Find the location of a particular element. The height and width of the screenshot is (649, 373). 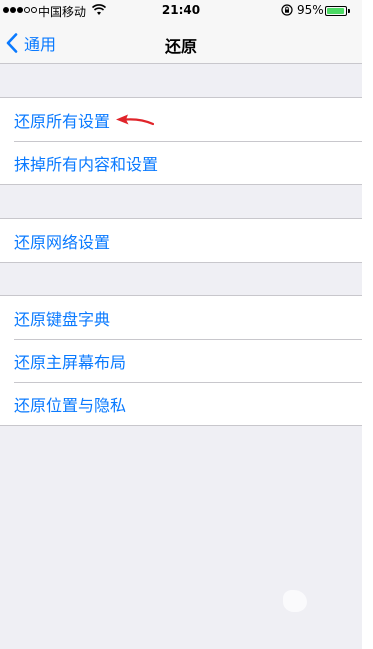

reset-all-settings-row: 还原所有设置 is located at coordinates (181, 119).